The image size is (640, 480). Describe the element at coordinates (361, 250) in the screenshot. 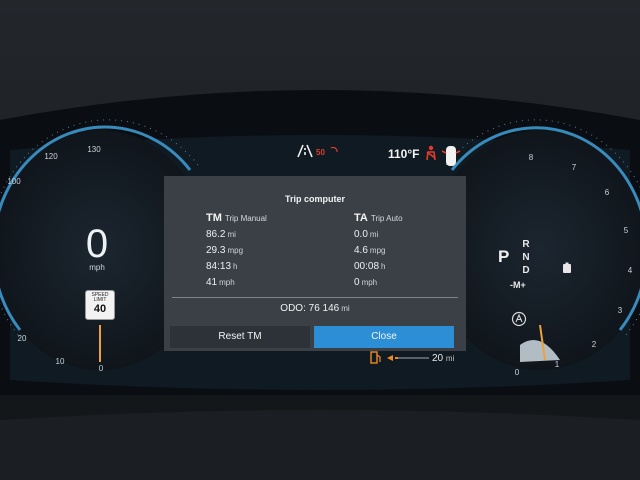

I see `value: 4.6` at that location.